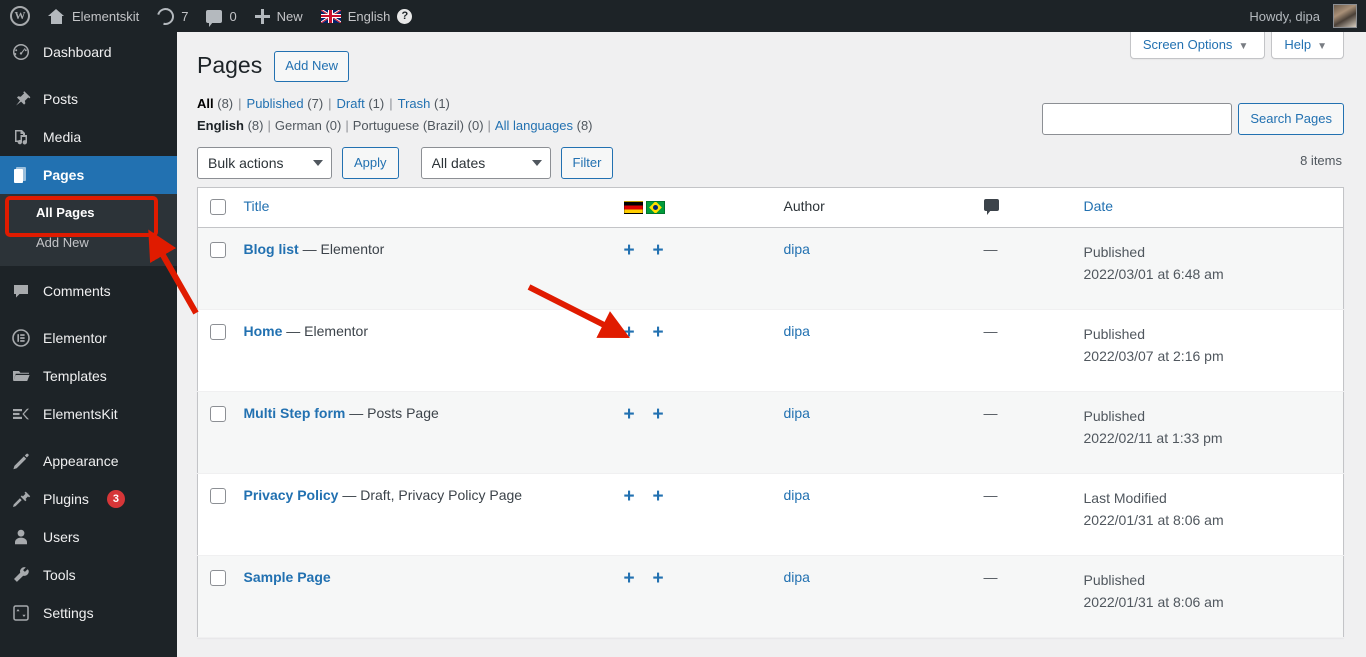  Describe the element at coordinates (64, 175) in the screenshot. I see `sidebar-item-label: Pages` at that location.